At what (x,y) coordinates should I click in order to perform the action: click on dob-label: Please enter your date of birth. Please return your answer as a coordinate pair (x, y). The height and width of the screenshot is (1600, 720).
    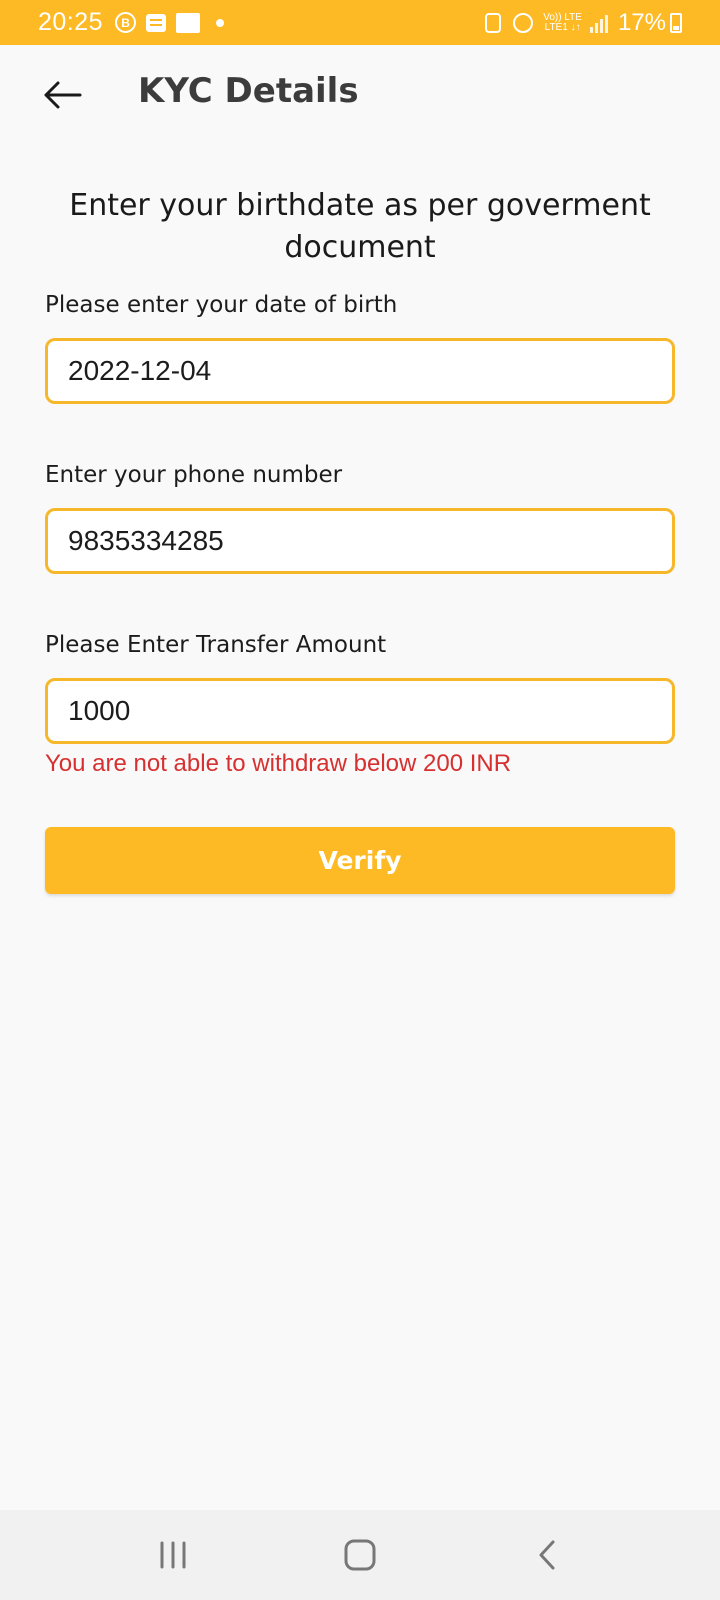
    Looking at the image, I should click on (221, 305).